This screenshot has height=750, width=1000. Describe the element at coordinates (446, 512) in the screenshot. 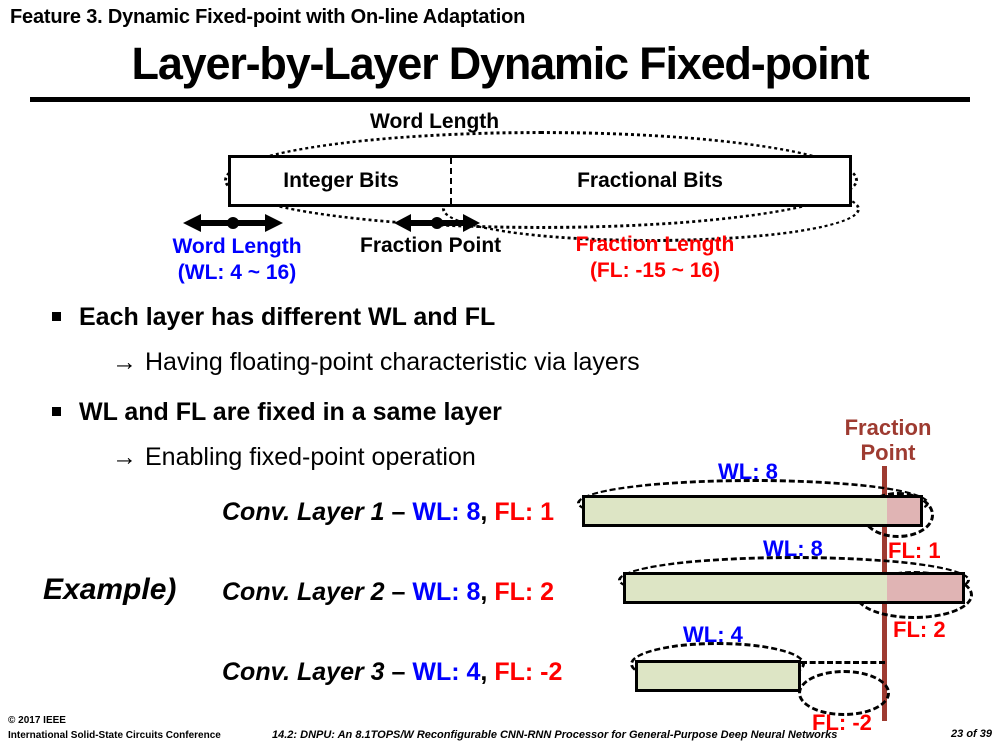

I see `conv-layer-1-wl: WL: 8` at that location.